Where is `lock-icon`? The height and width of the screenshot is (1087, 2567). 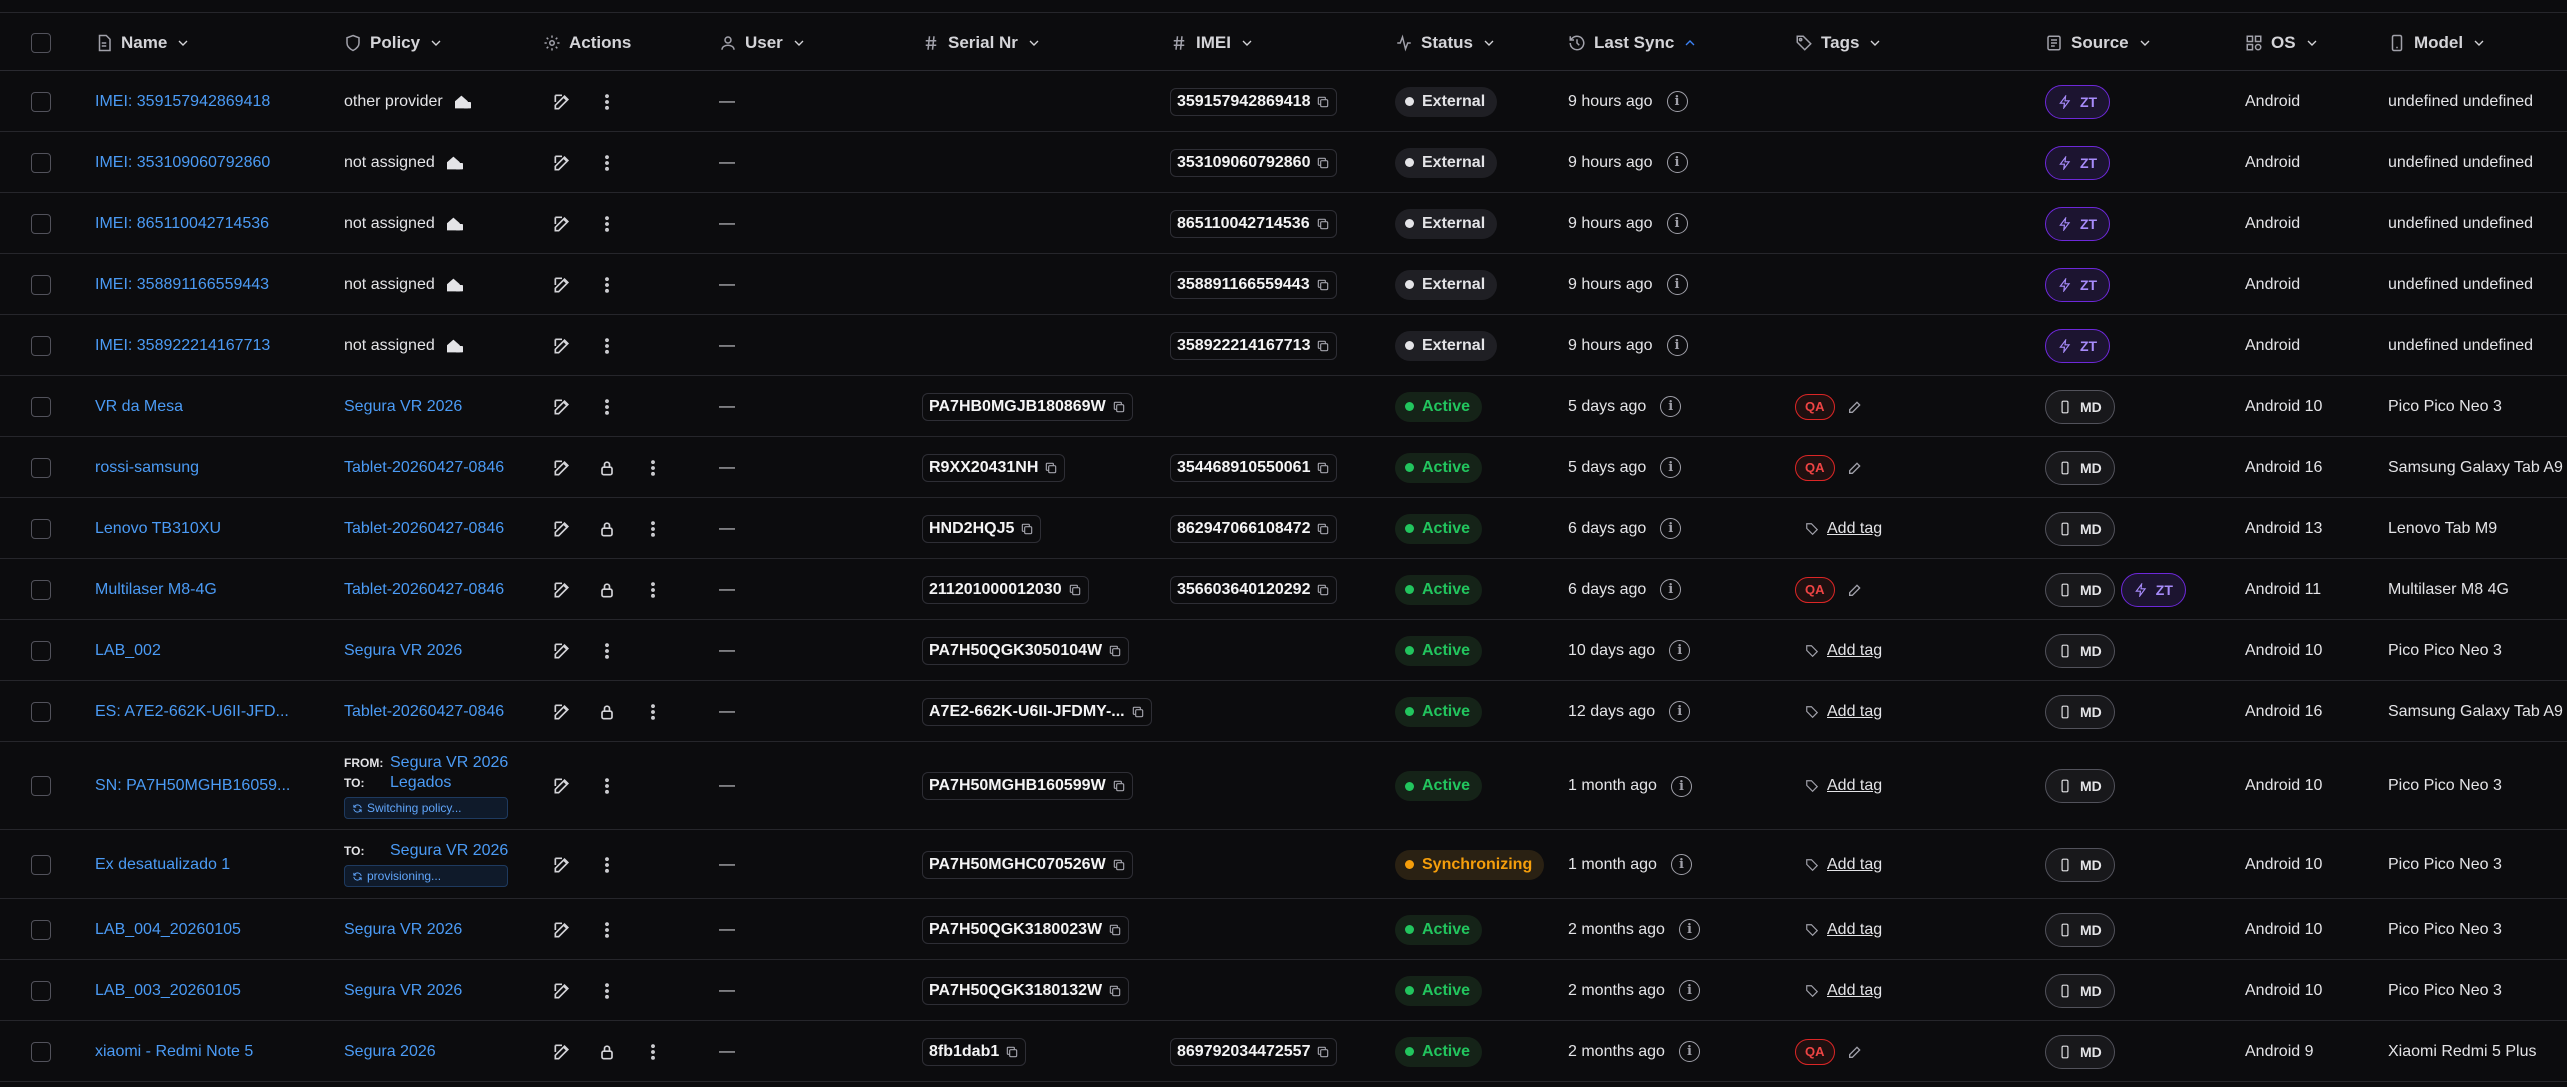 lock-icon is located at coordinates (607, 1052).